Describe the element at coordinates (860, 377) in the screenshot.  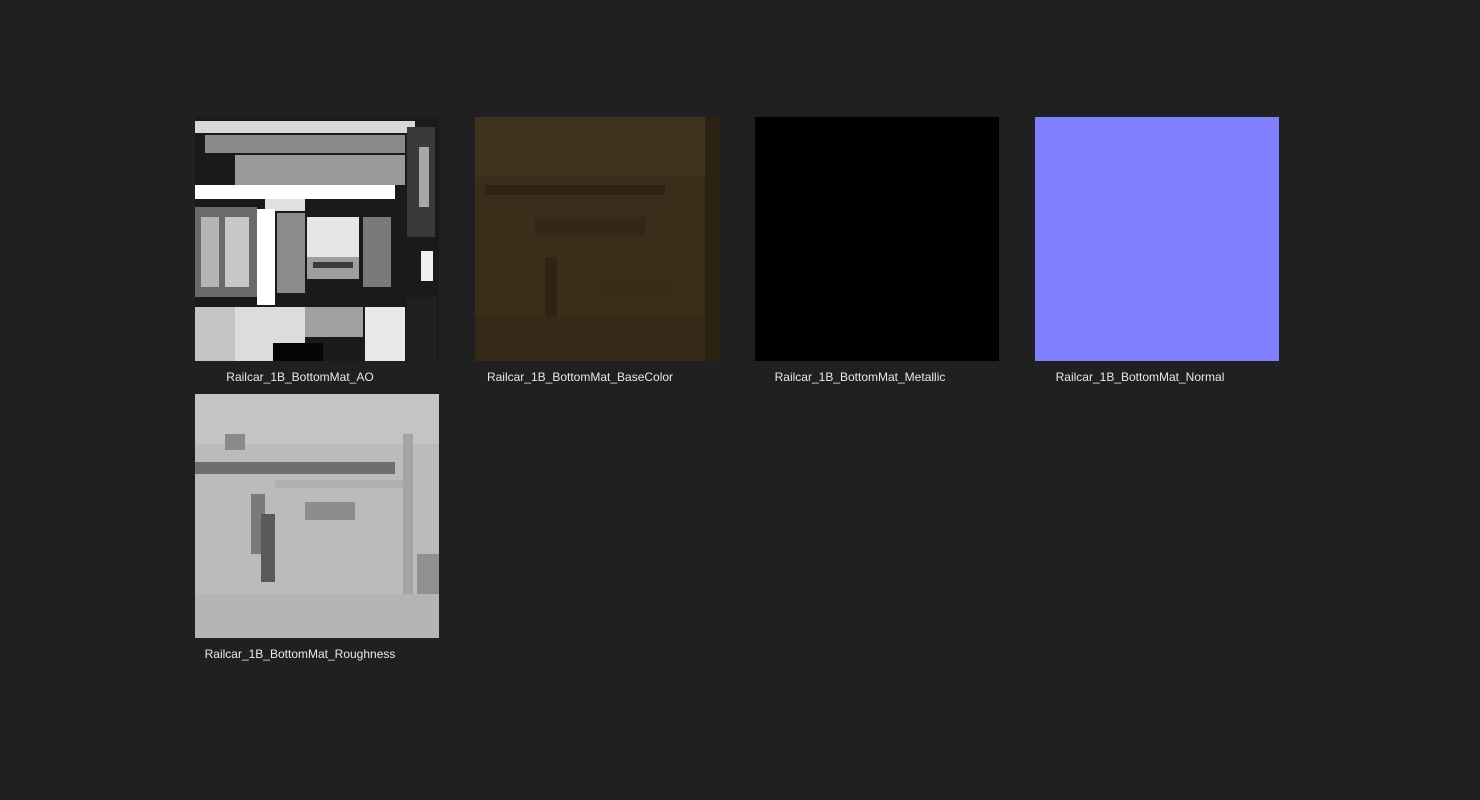
I see `file-name-label: Railcar_1B_BottomMat_Metallic` at that location.